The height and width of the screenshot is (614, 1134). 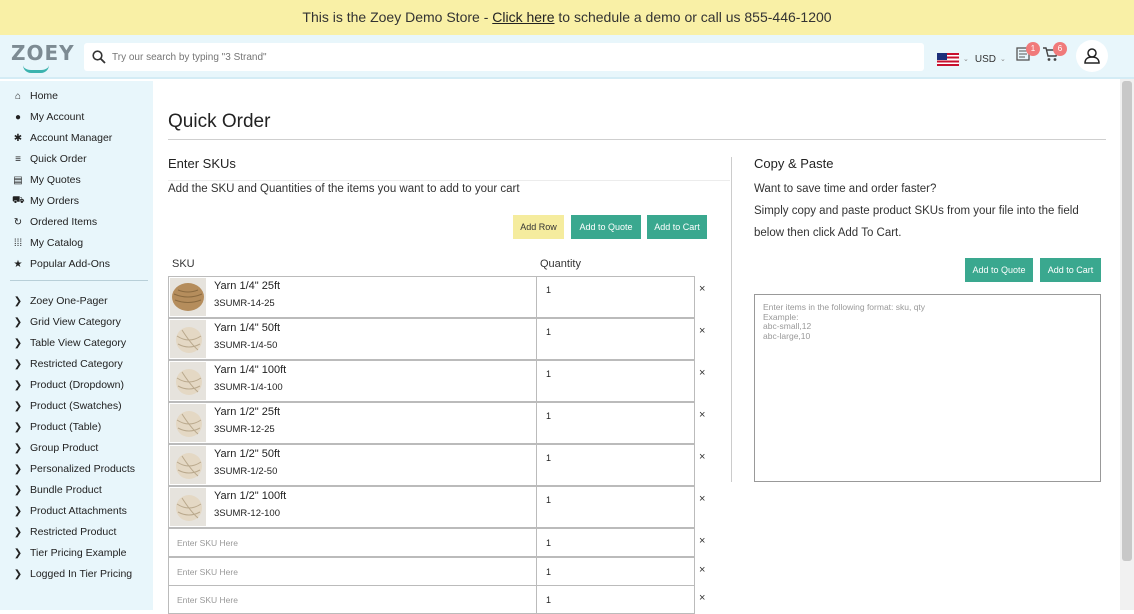 I want to click on quote-list-button: 1, so click(x=1027, y=53).